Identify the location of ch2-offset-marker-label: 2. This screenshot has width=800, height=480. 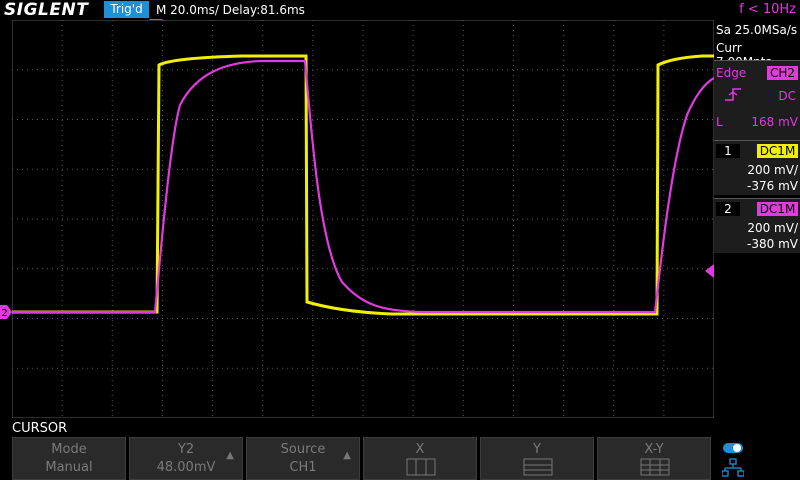
(4, 313).